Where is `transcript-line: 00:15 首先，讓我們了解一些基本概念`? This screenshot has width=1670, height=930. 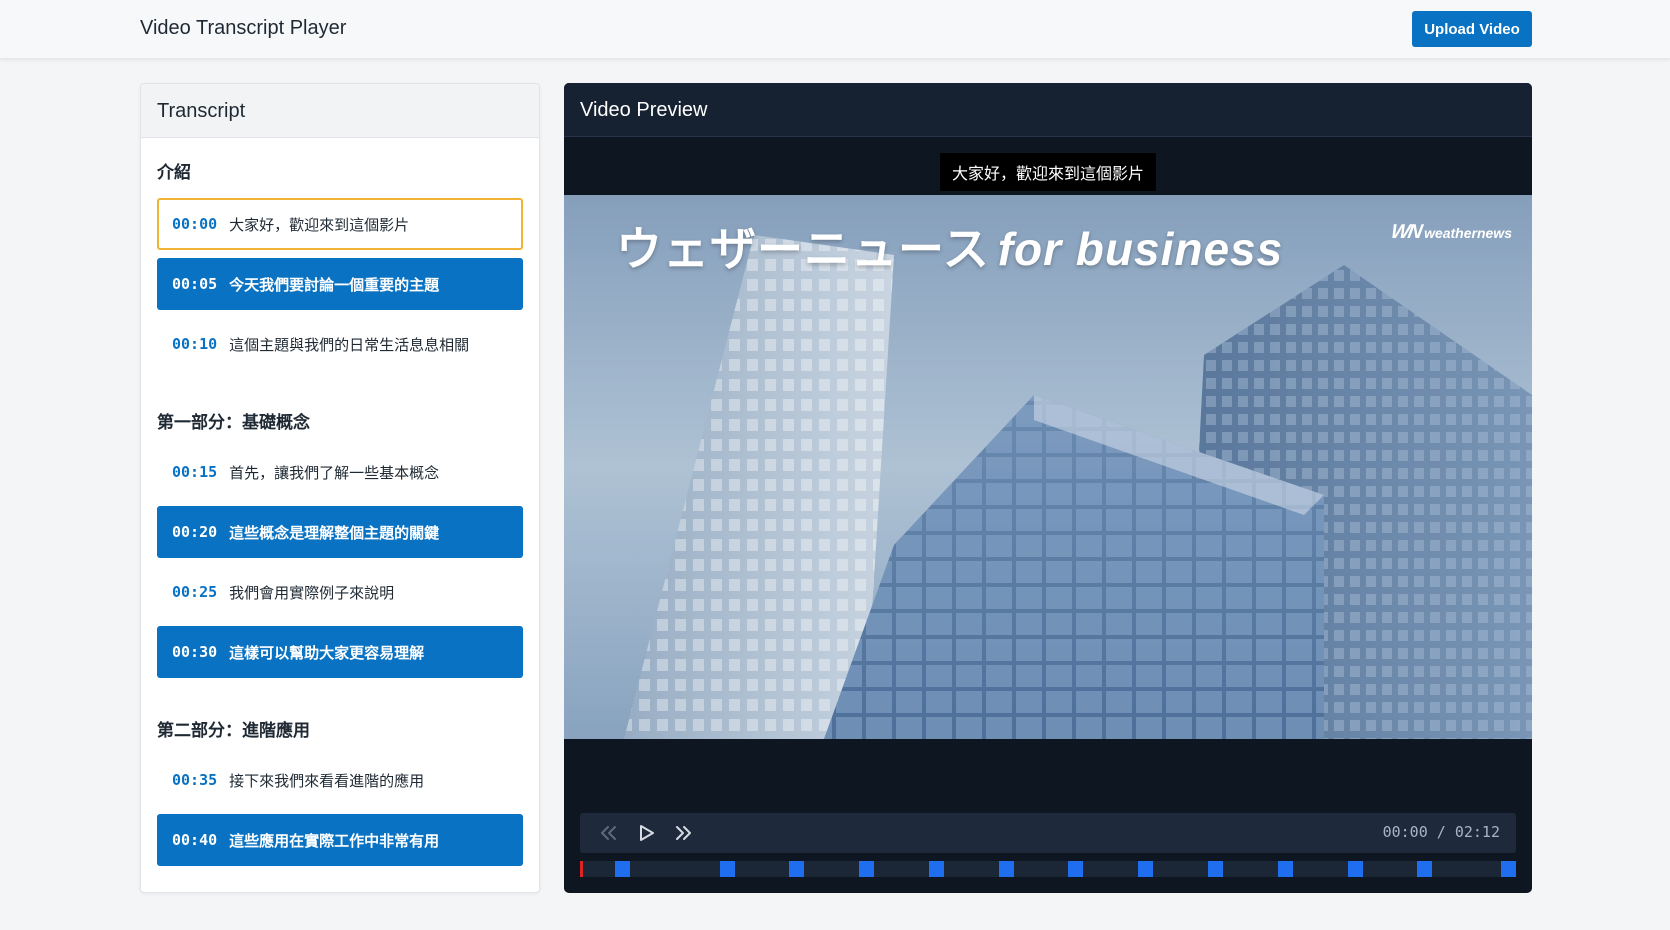 transcript-line: 00:15 首先，讓我們了解一些基本概念 is located at coordinates (340, 472).